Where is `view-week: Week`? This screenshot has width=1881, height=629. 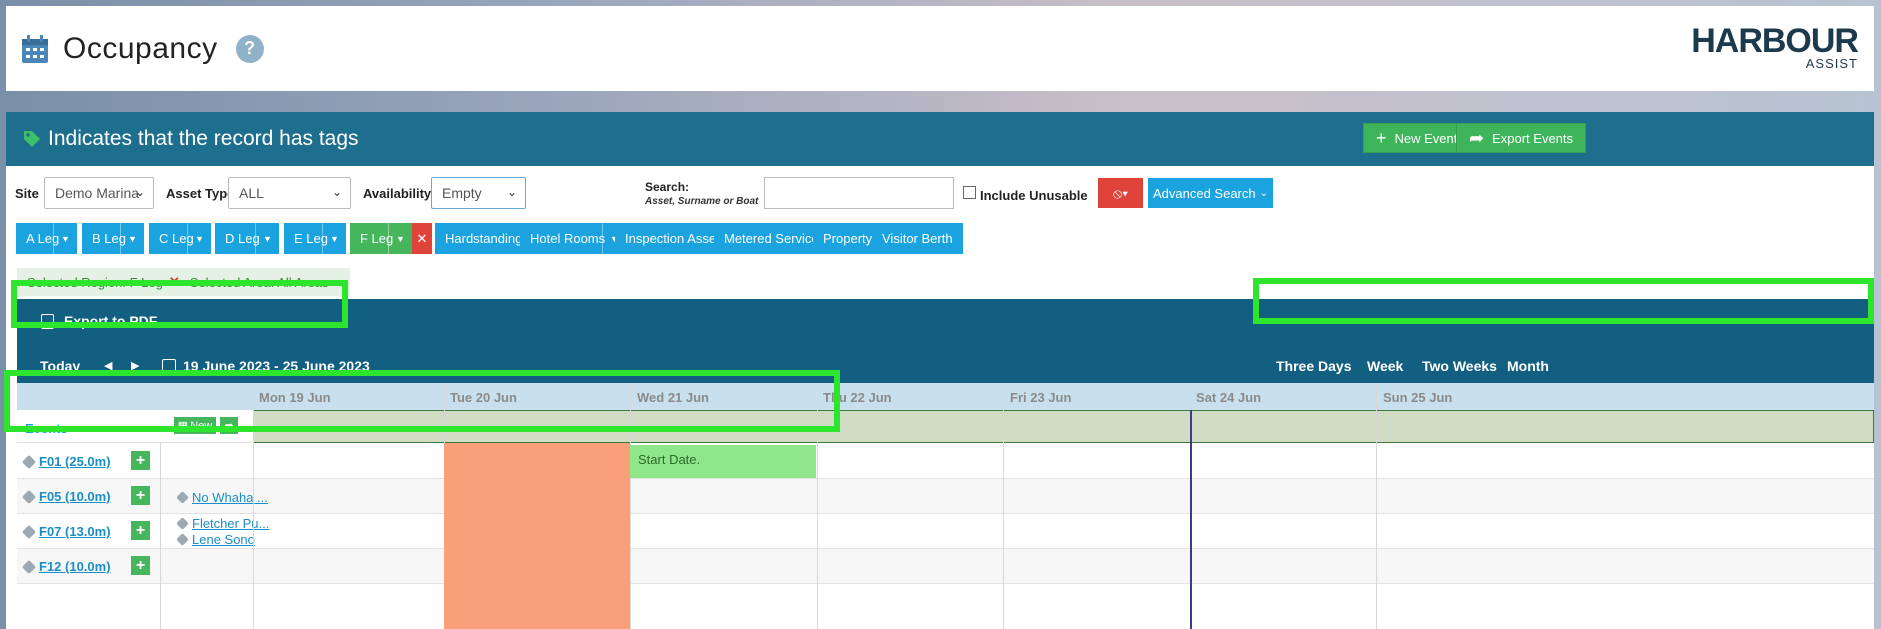 view-week: Week is located at coordinates (1385, 366).